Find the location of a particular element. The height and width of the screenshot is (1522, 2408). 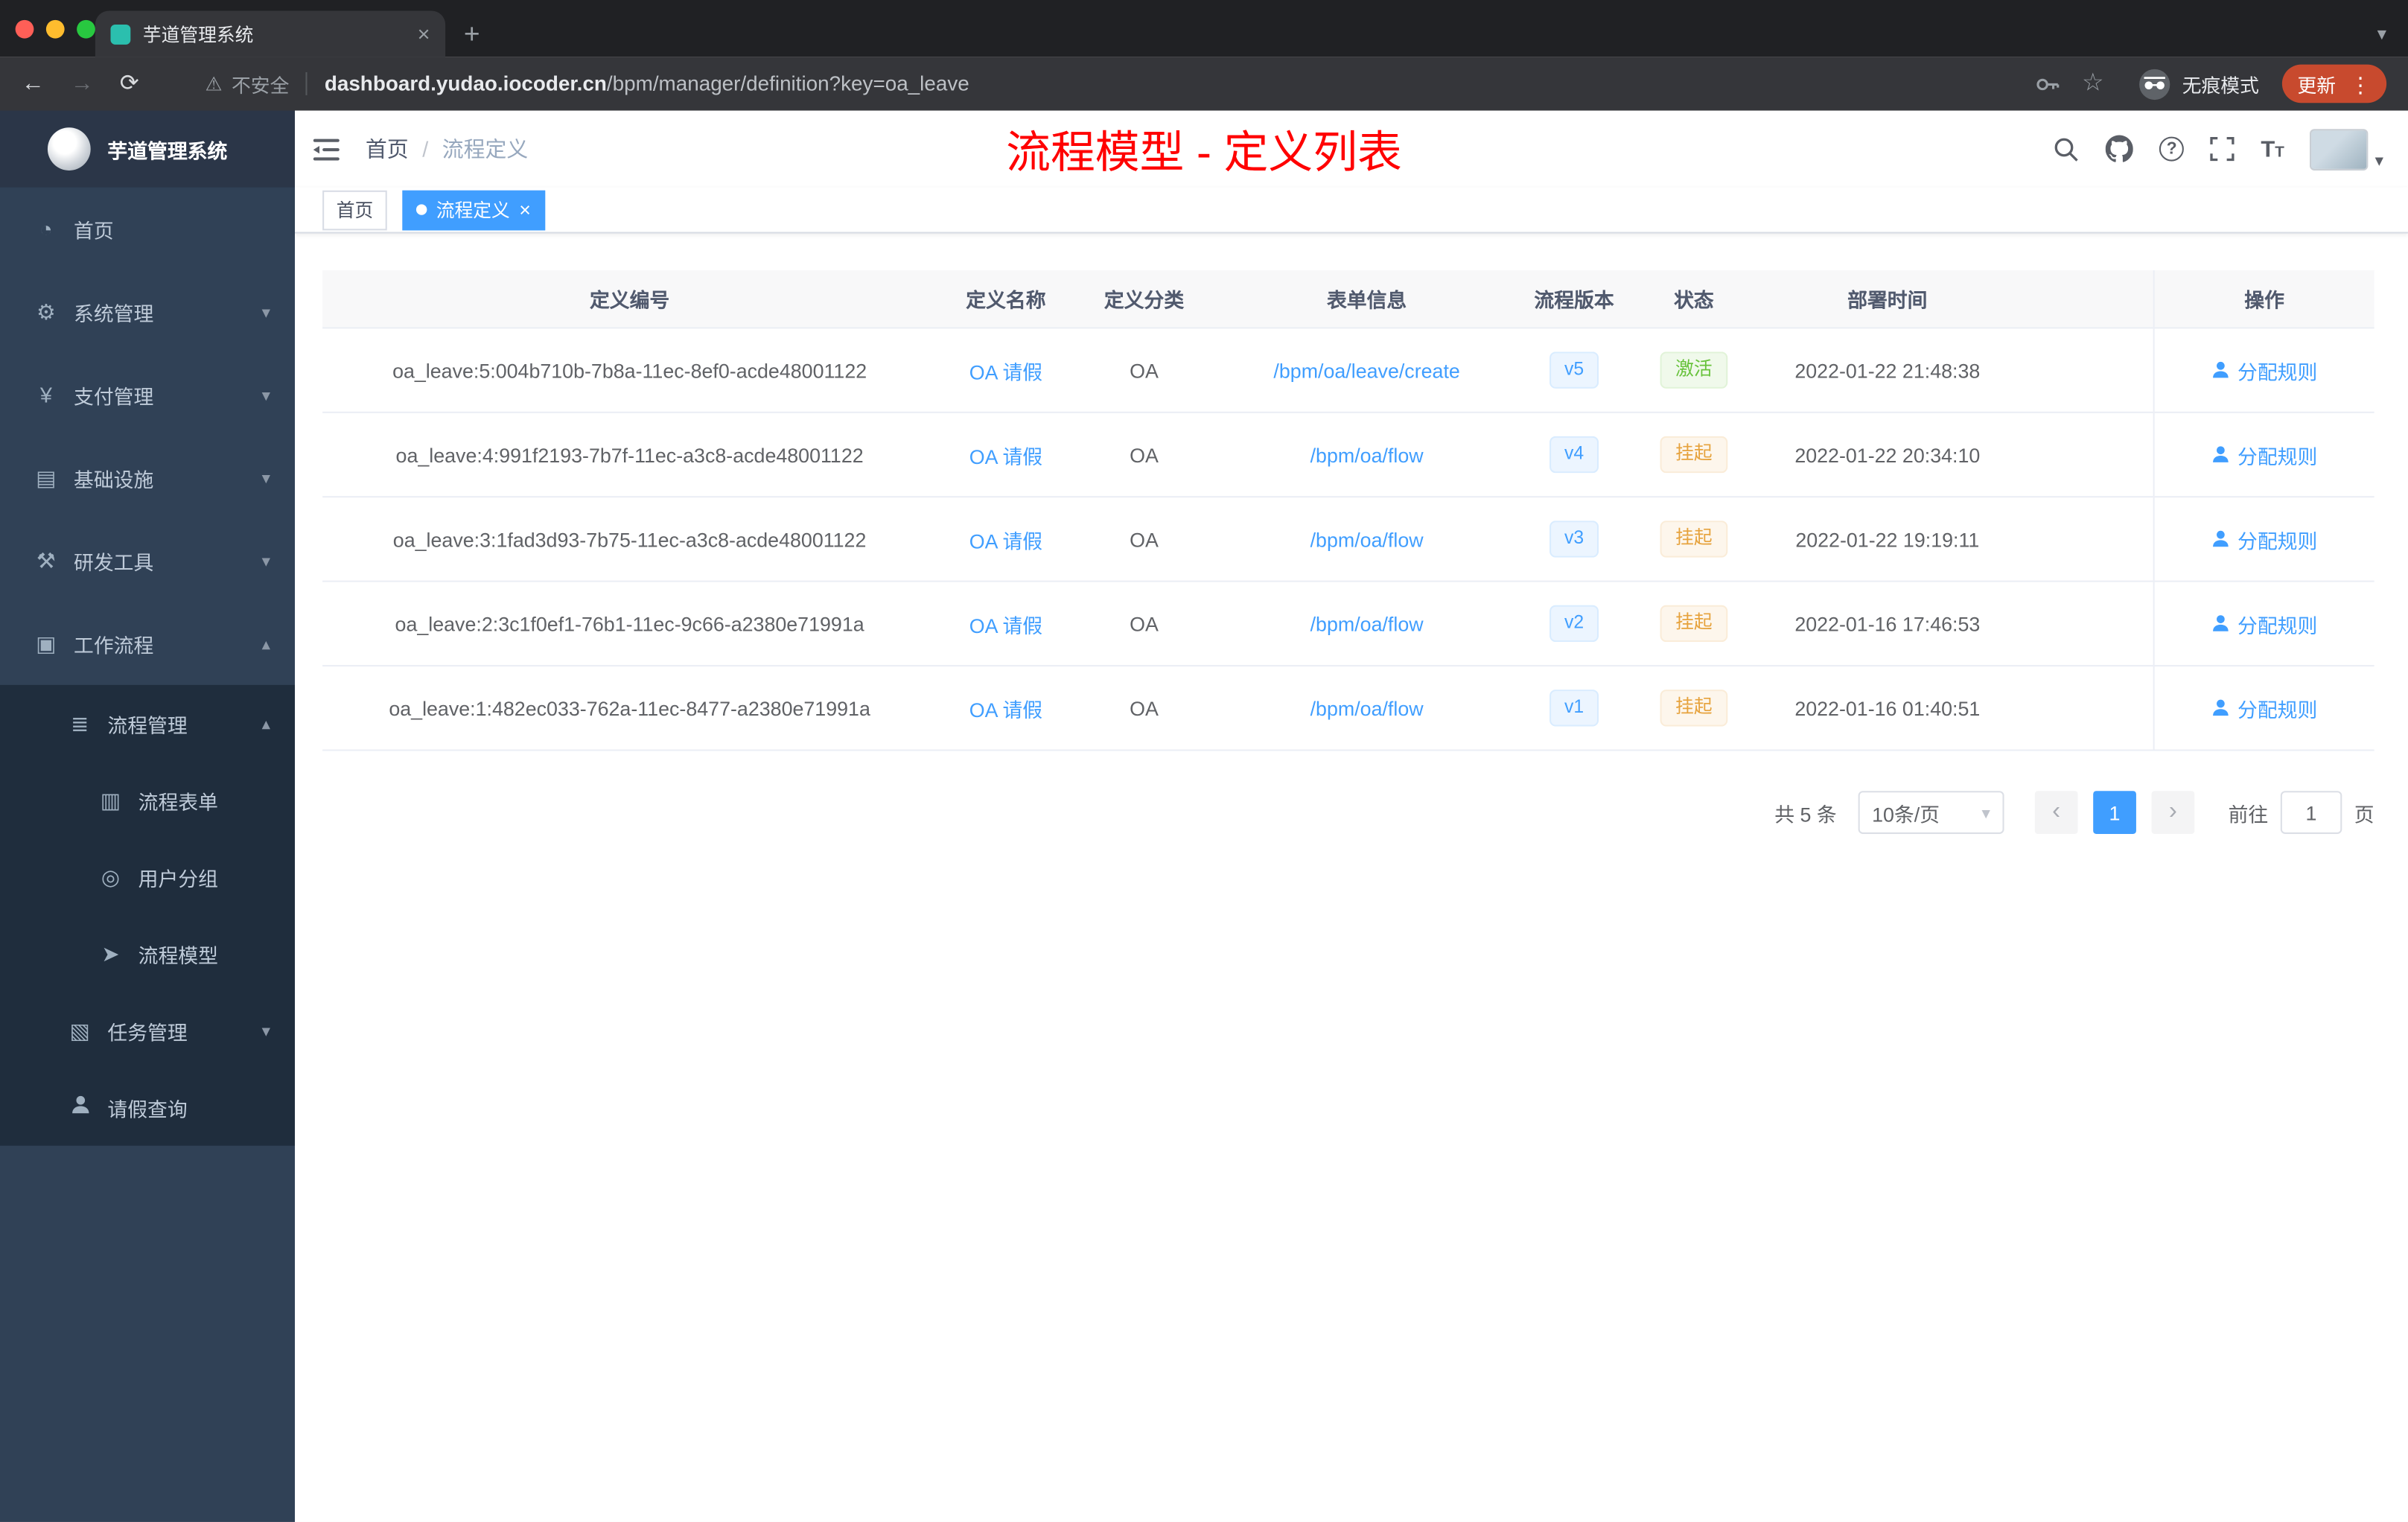

window-close-button is located at coordinates (24, 29).